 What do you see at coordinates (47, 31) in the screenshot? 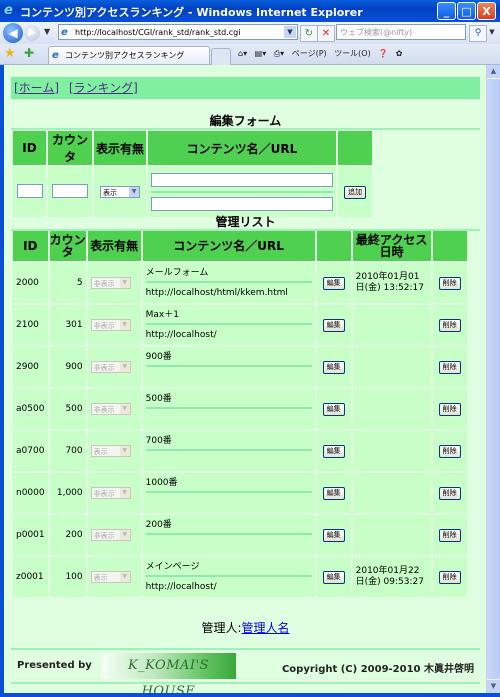
I see `recent-pages-dropdown: ▼` at bounding box center [47, 31].